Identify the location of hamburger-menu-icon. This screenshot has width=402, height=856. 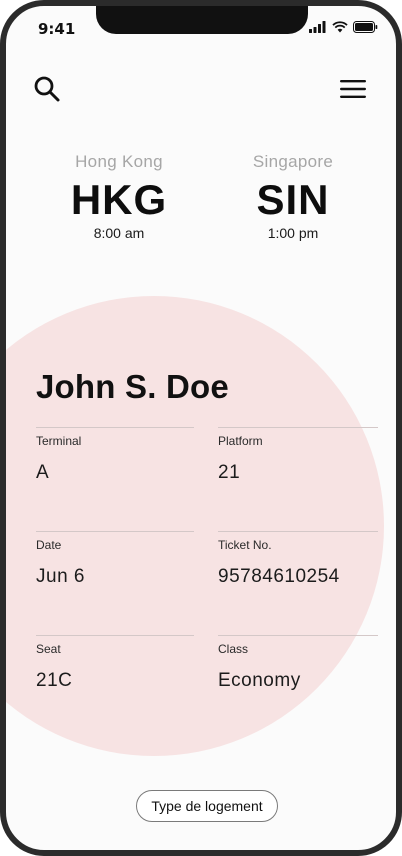
(353, 89).